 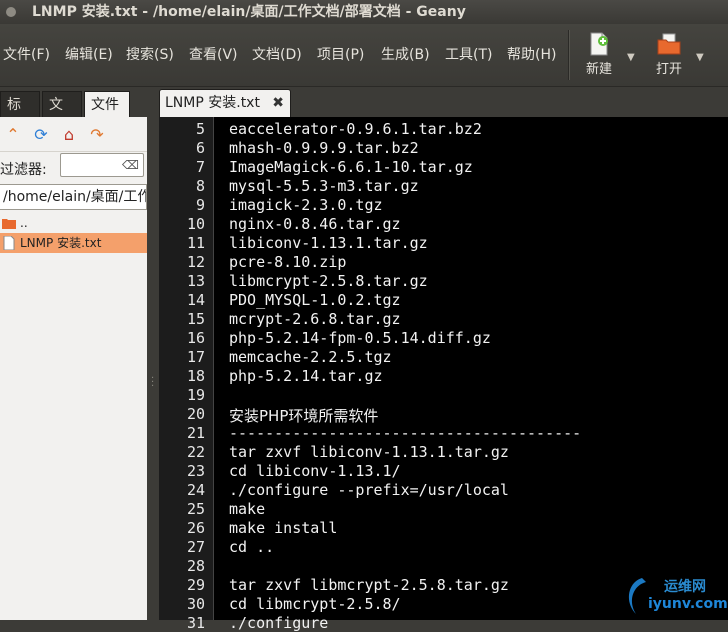 I want to click on window-menu-icon, so click(x=11, y=12).